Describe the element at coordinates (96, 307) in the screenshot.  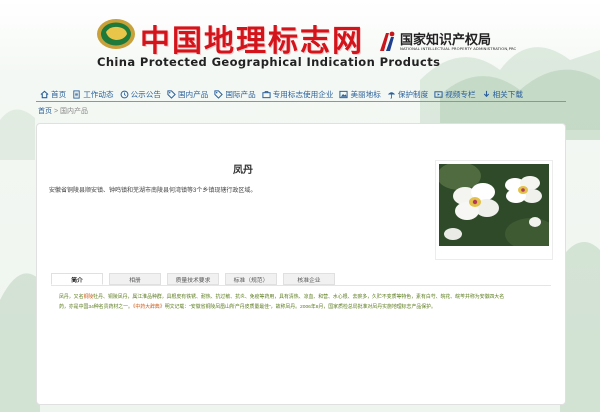
I see `intro-text: 药，亦是中国34种名贵药材之一。` at that location.